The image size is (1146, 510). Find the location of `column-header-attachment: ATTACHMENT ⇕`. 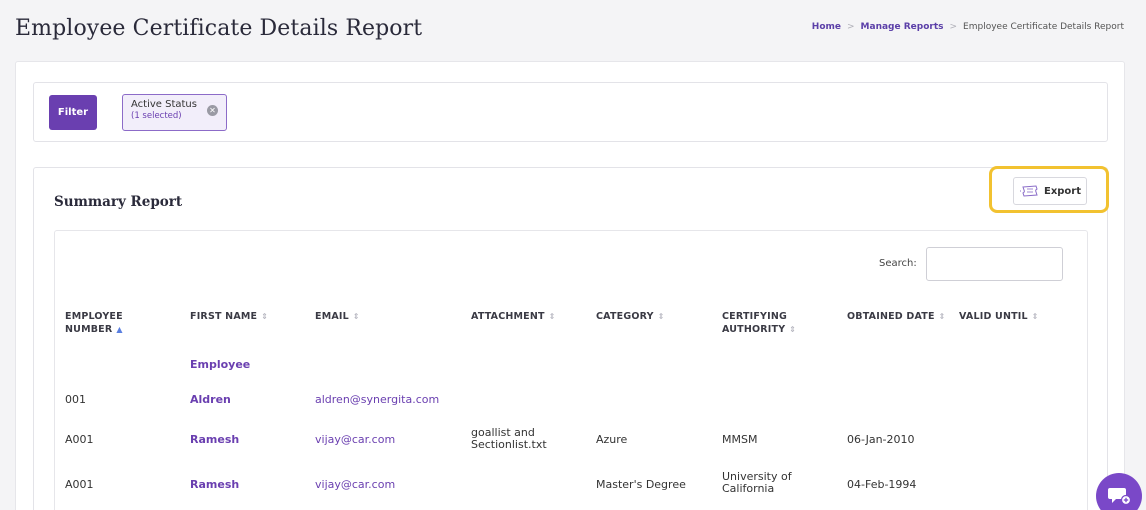

column-header-attachment: ATTACHMENT ⇕ is located at coordinates (528, 316).